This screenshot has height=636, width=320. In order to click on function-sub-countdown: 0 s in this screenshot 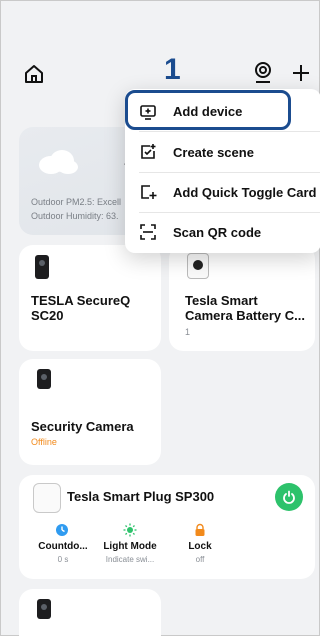, I will do `click(63, 559)`.